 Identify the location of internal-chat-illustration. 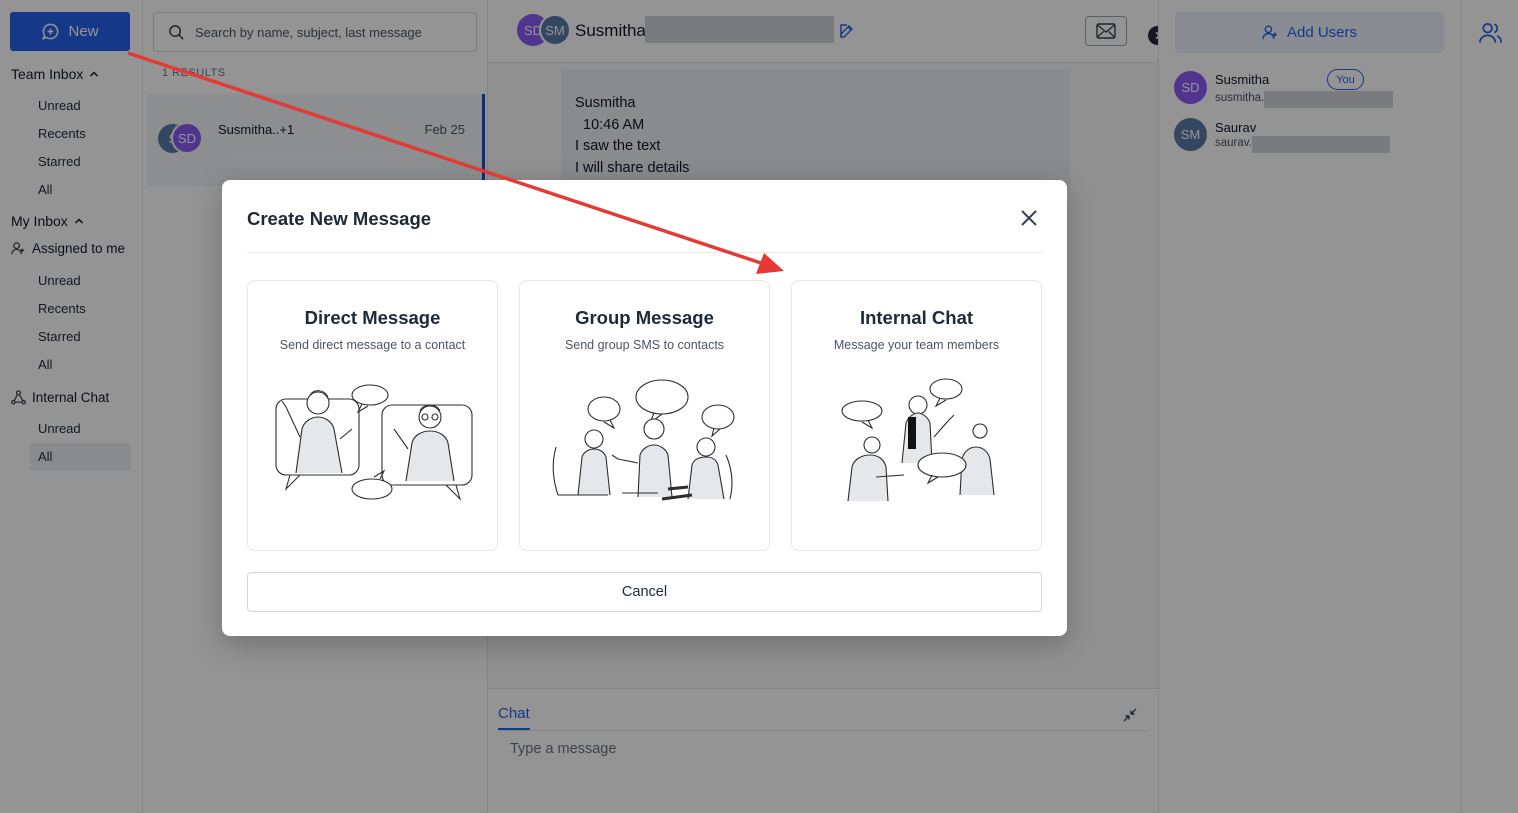
(918, 440).